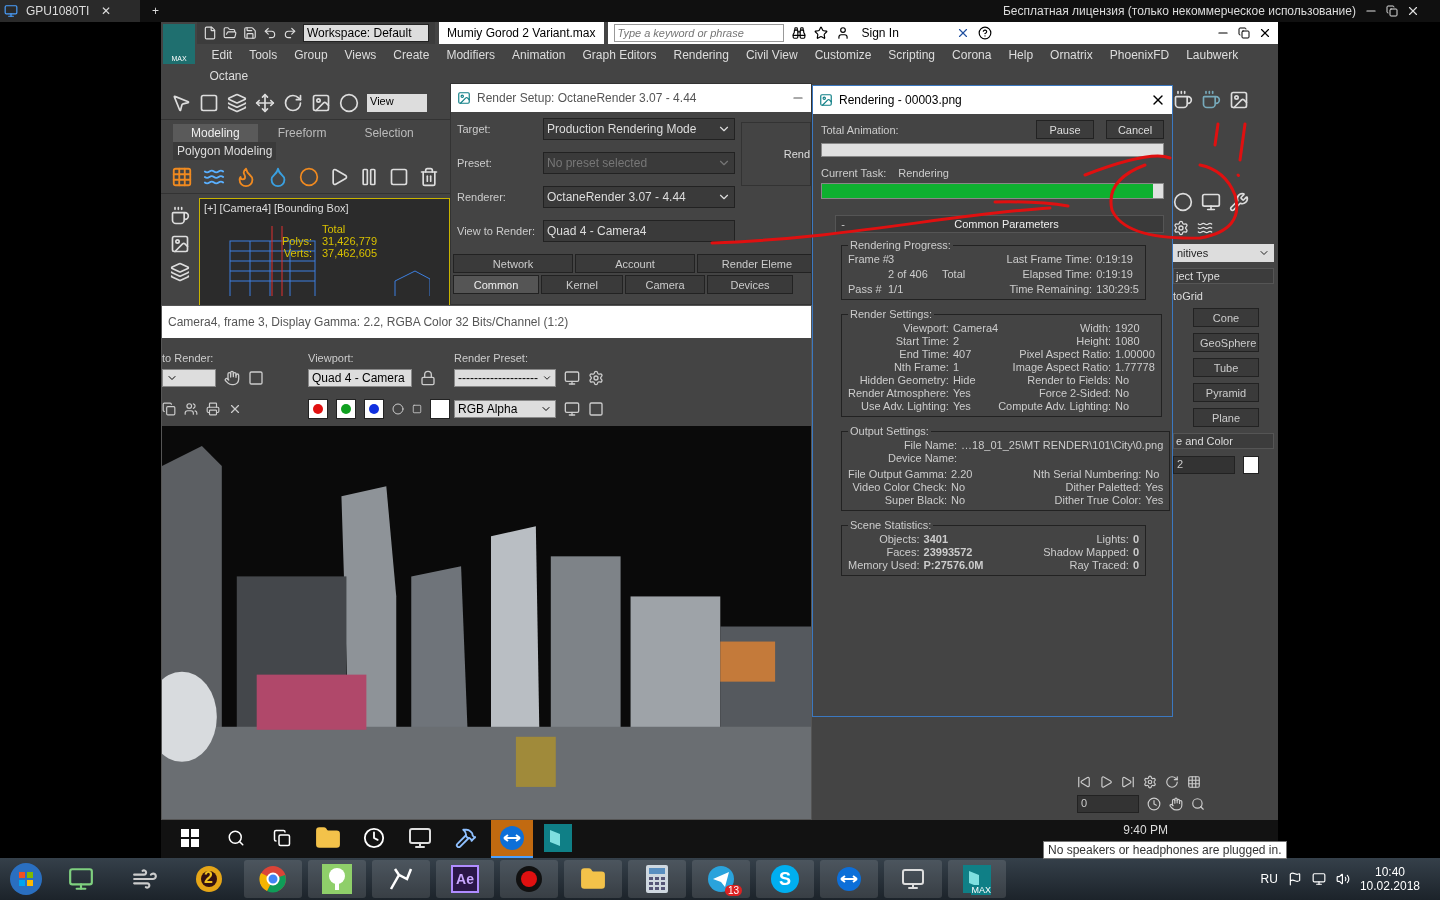 The height and width of the screenshot is (900, 1440). What do you see at coordinates (1226, 417) in the screenshot?
I see `primitive-button: Plane` at bounding box center [1226, 417].